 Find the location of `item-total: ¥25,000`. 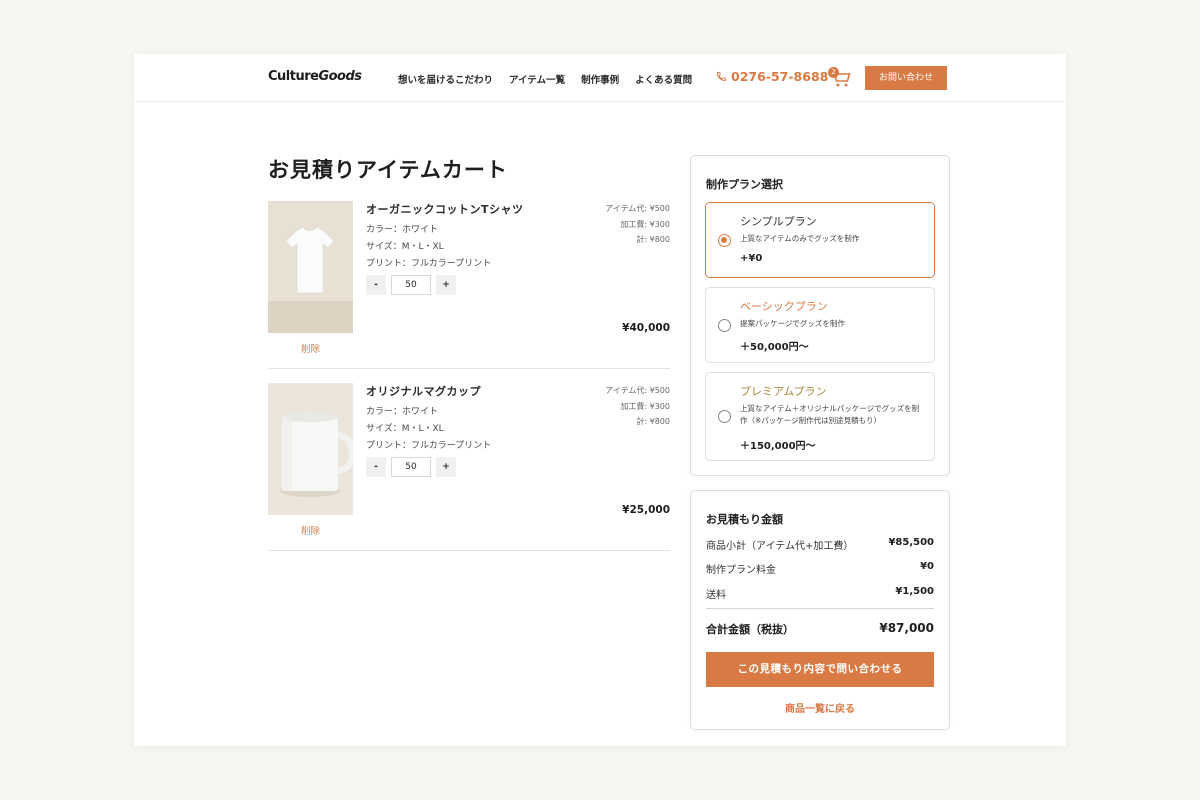

item-total: ¥25,000 is located at coordinates (646, 510).